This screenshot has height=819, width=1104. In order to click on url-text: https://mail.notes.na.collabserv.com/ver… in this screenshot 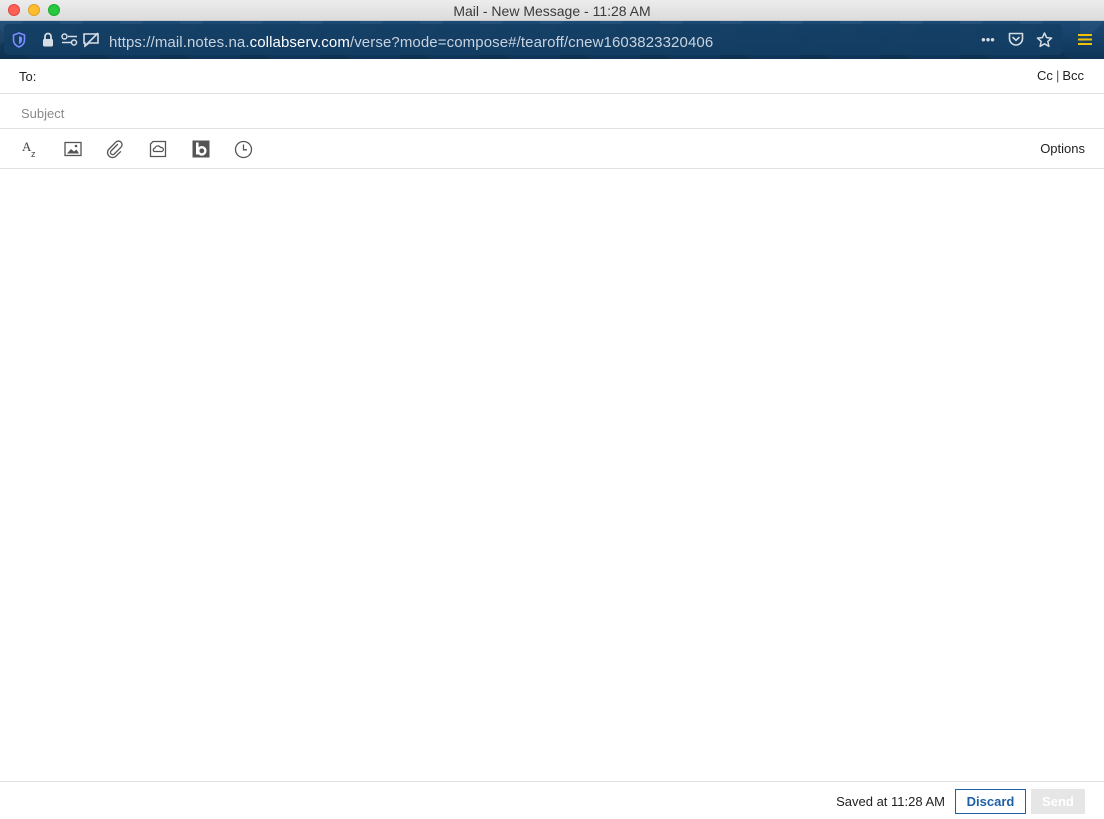, I will do `click(411, 42)`.